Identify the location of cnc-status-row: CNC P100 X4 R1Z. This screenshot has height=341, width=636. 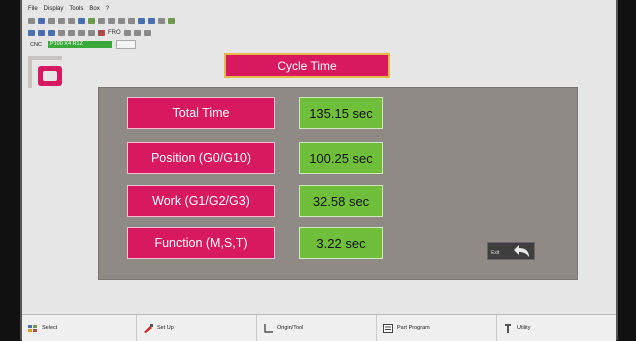
(82, 44).